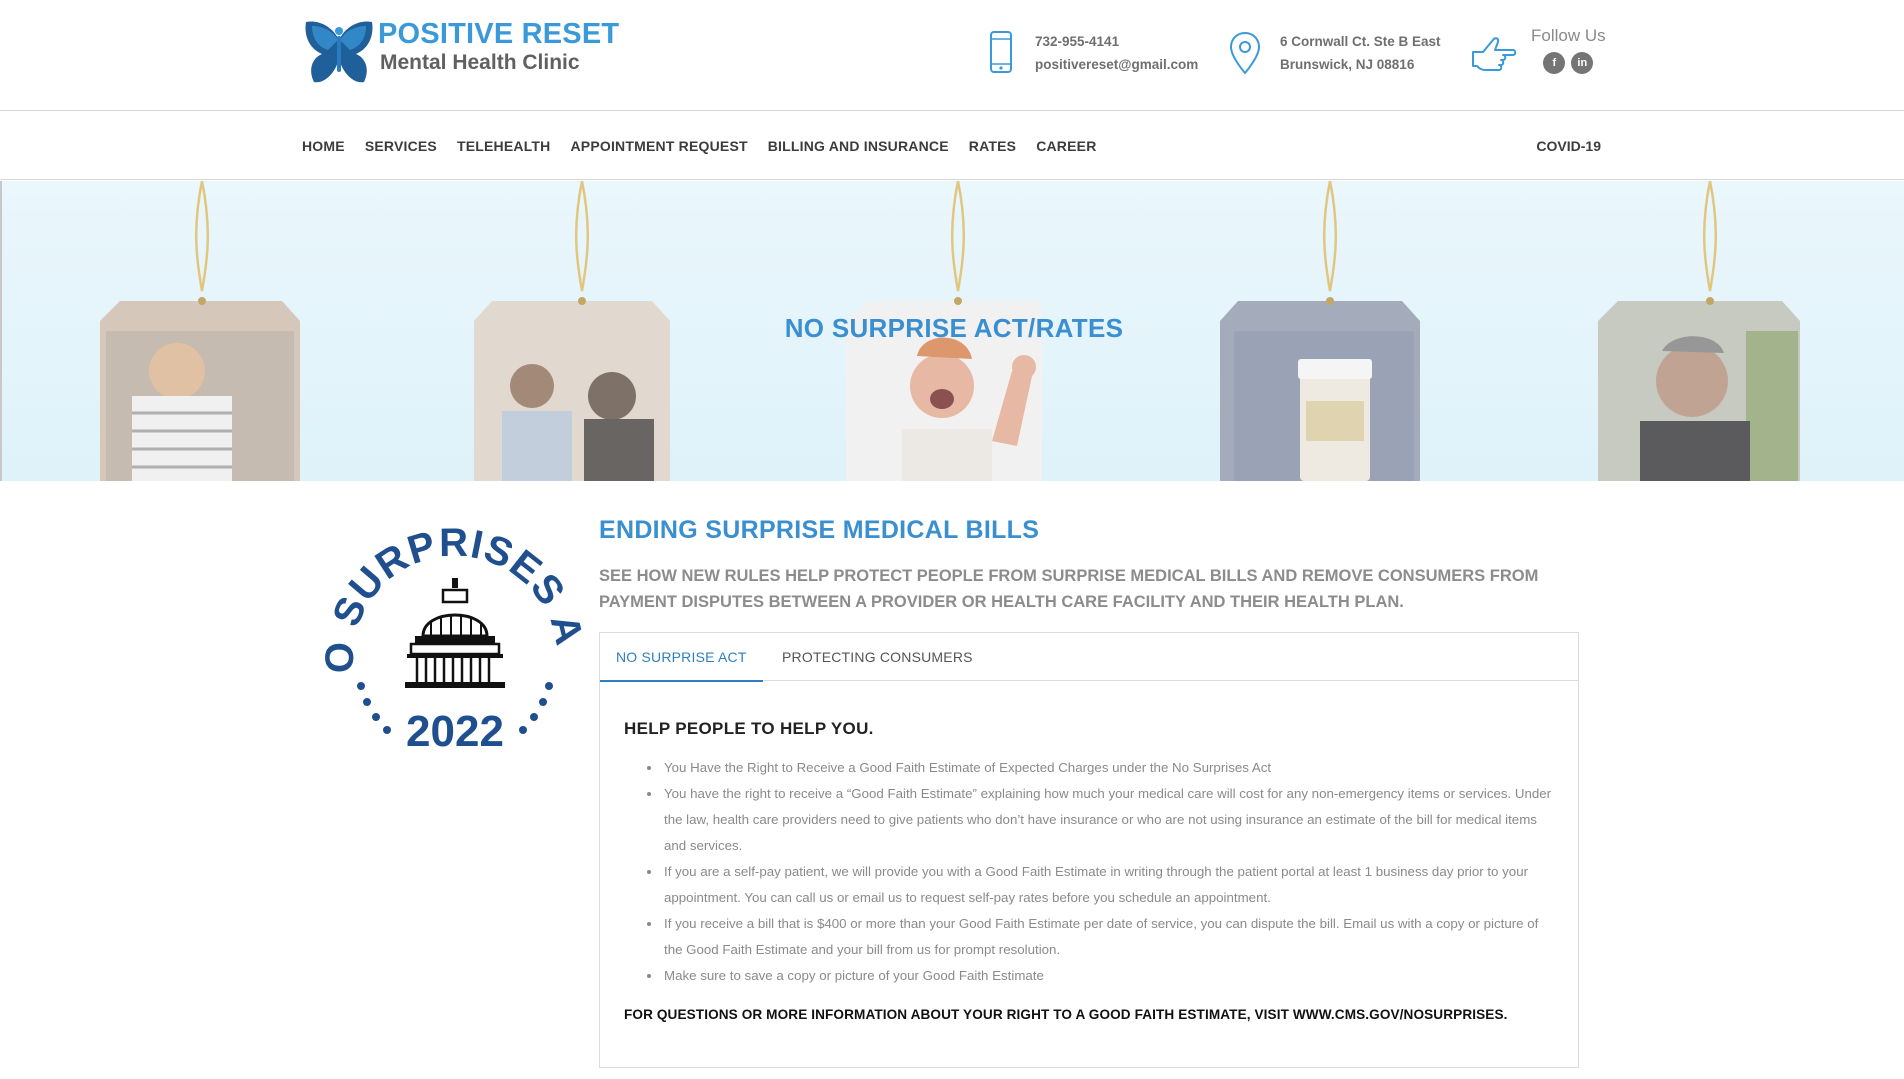 The width and height of the screenshot is (1904, 1079). What do you see at coordinates (1245, 53) in the screenshot?
I see `map-pin-icon` at bounding box center [1245, 53].